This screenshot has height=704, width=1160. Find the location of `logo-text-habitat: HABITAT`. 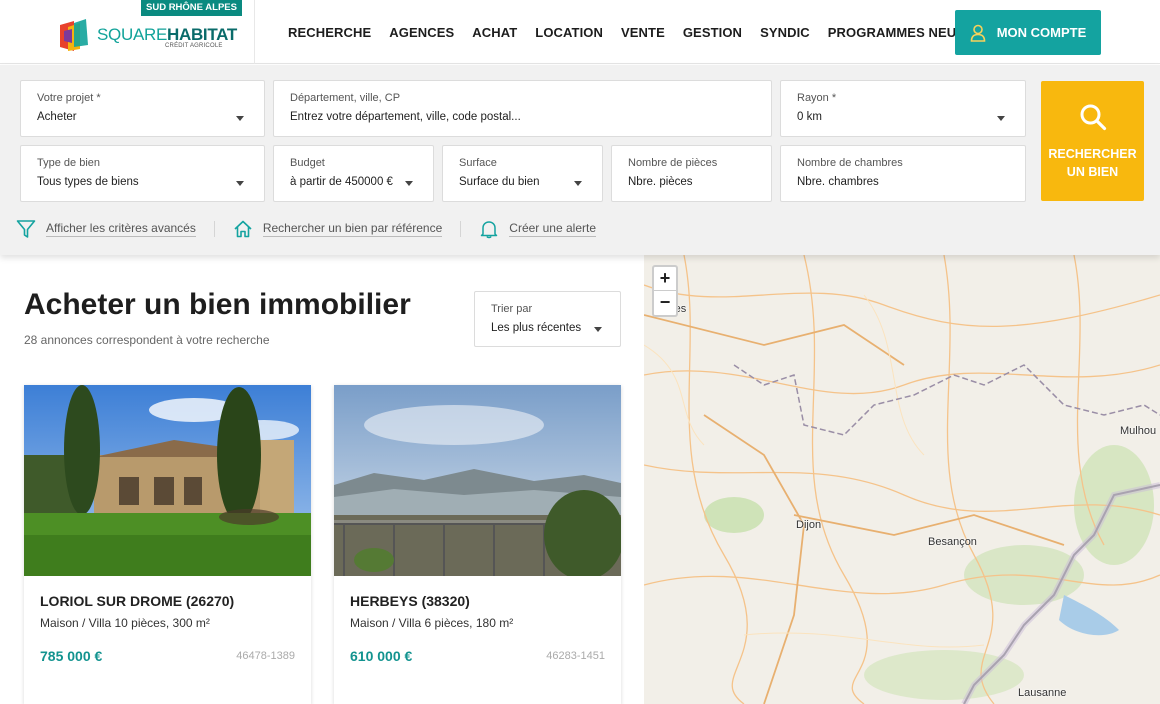

logo-text-habitat: HABITAT is located at coordinates (202, 34).